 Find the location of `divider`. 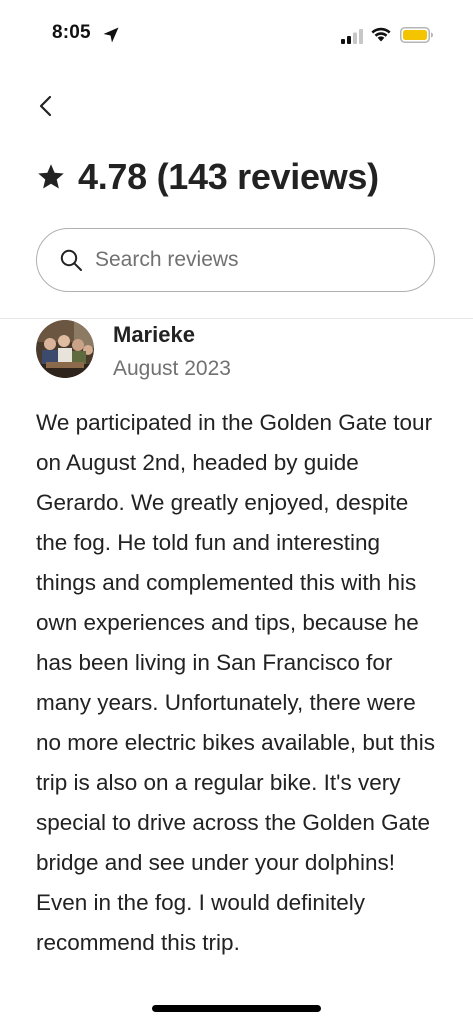

divider is located at coordinates (236, 318).